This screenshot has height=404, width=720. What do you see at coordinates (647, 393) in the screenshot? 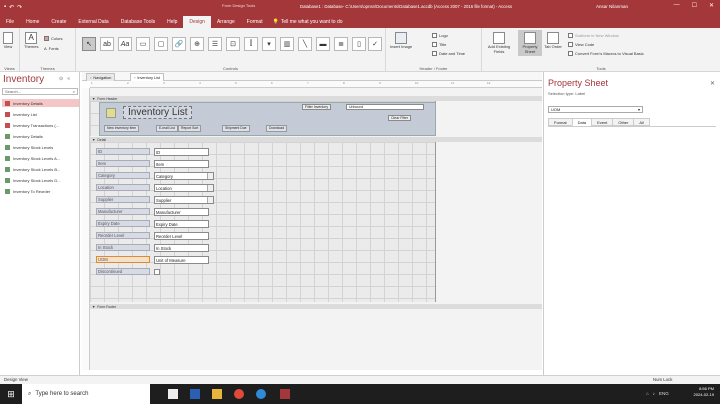
I see `network-icon: ⌂` at bounding box center [647, 393].